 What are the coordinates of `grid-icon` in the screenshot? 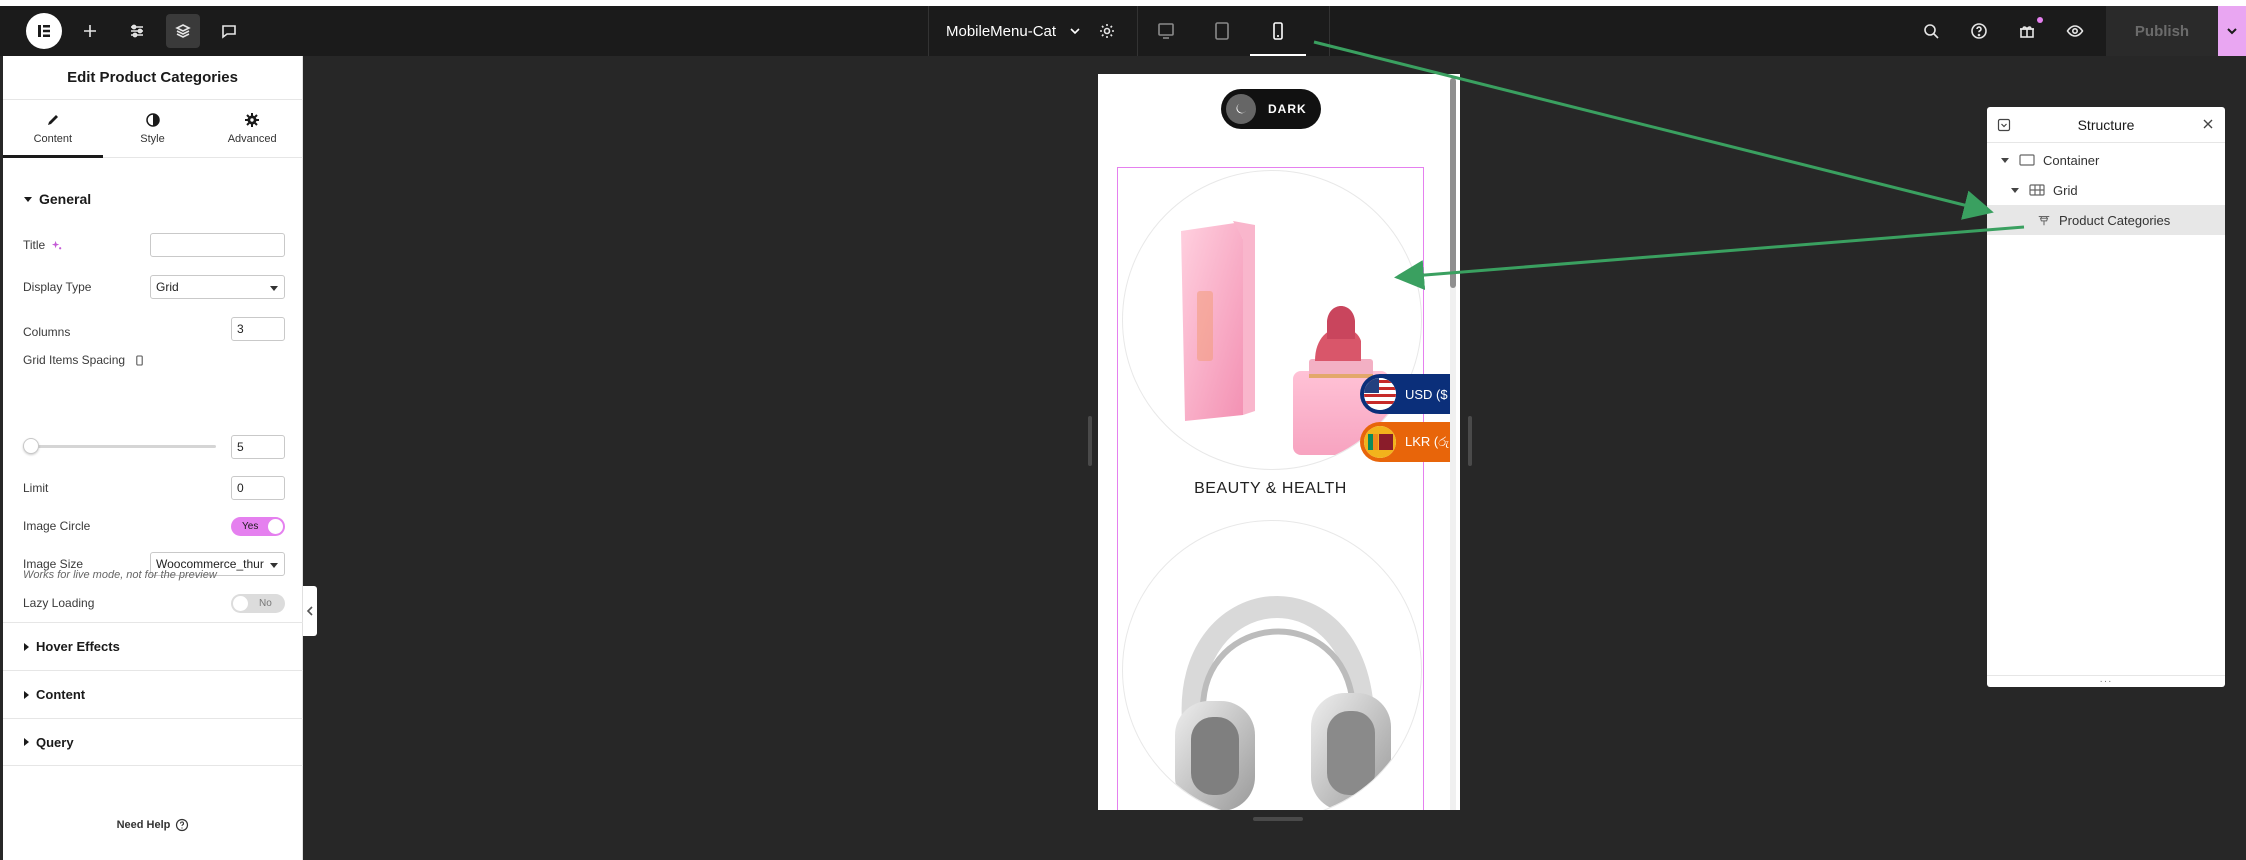 It's located at (2037, 190).